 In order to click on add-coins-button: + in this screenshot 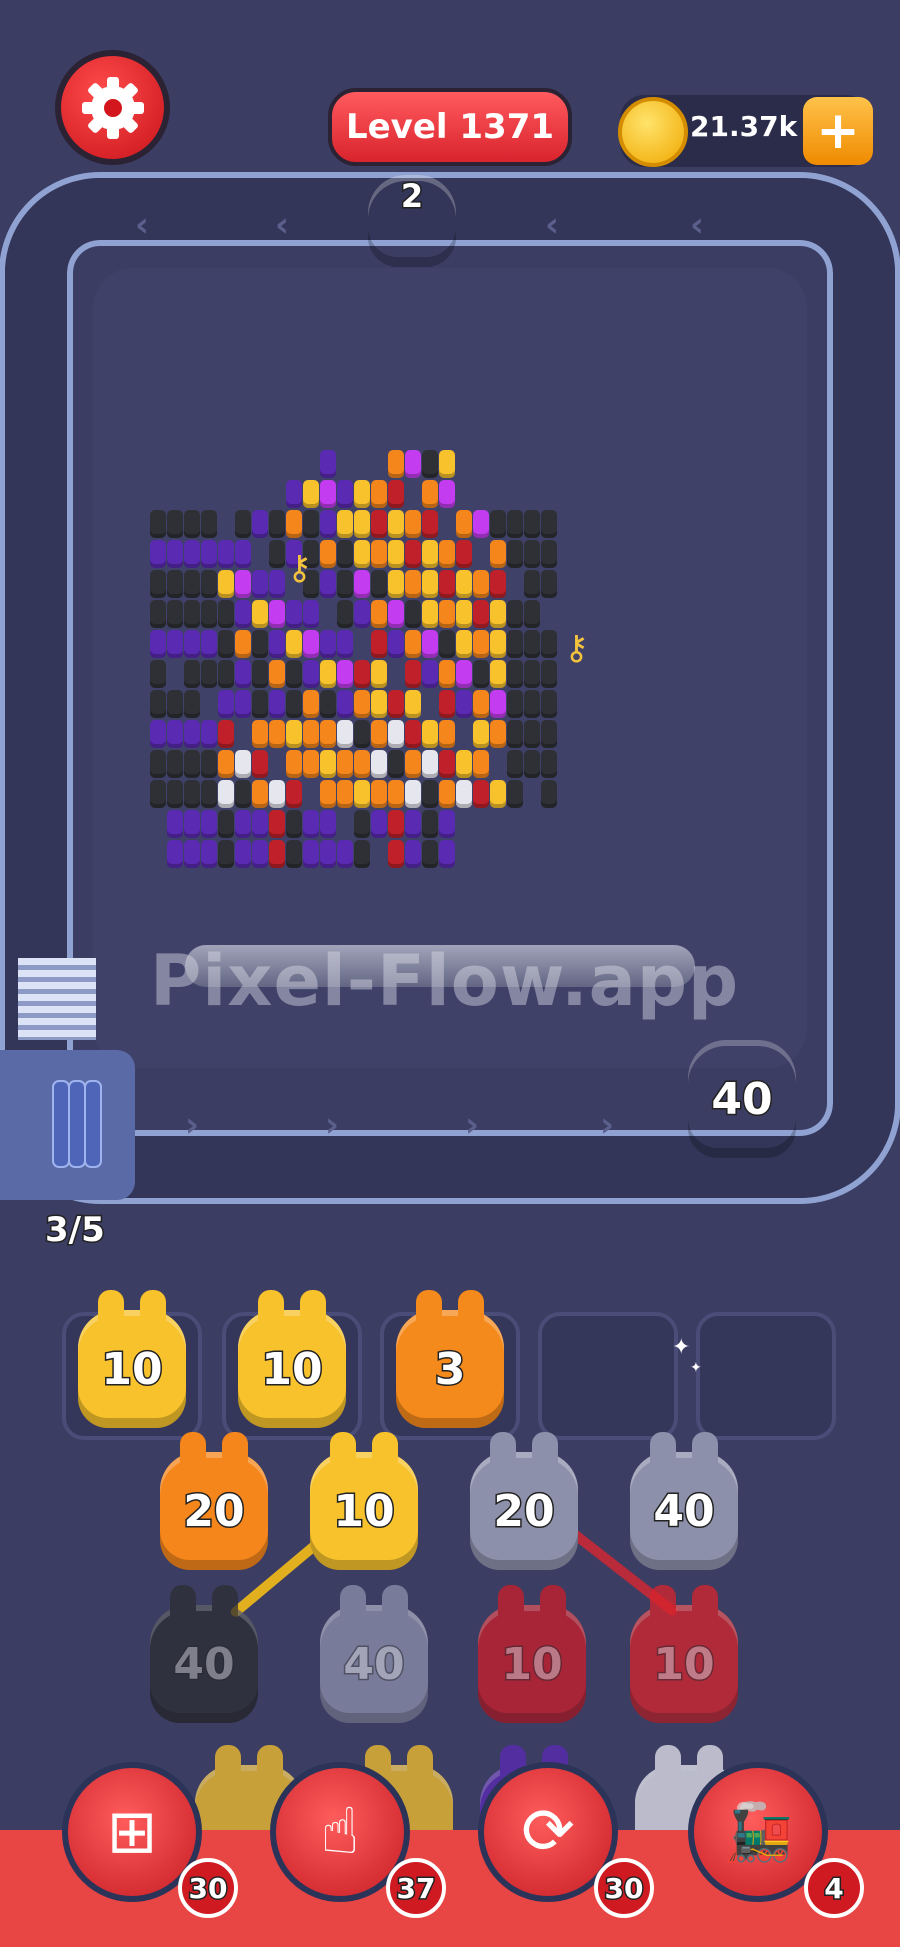, I will do `click(838, 131)`.